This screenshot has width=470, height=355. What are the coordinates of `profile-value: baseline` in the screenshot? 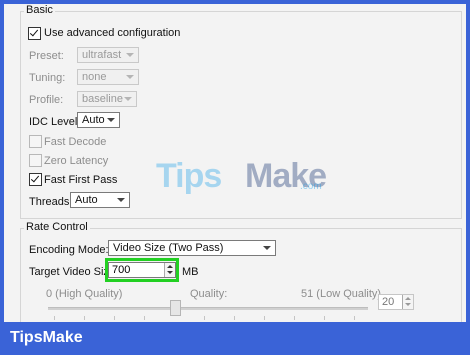 It's located at (102, 99).